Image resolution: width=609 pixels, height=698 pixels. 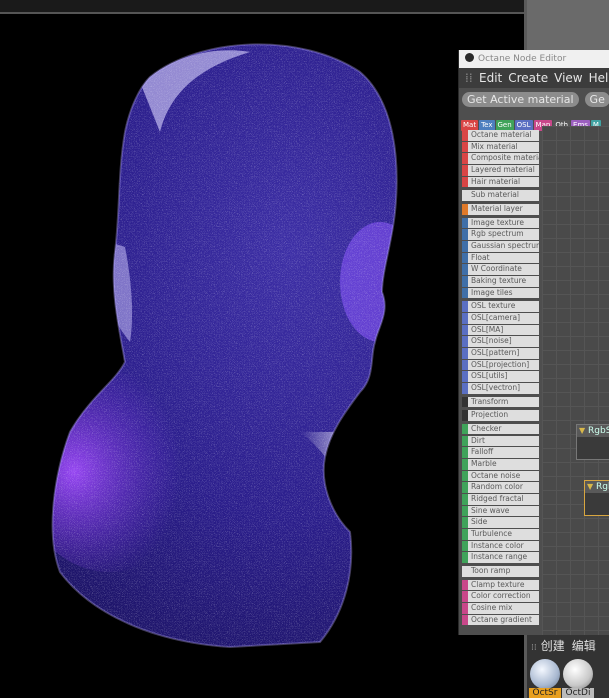 I want to click on node-item-checker: Checker, so click(x=500, y=429).